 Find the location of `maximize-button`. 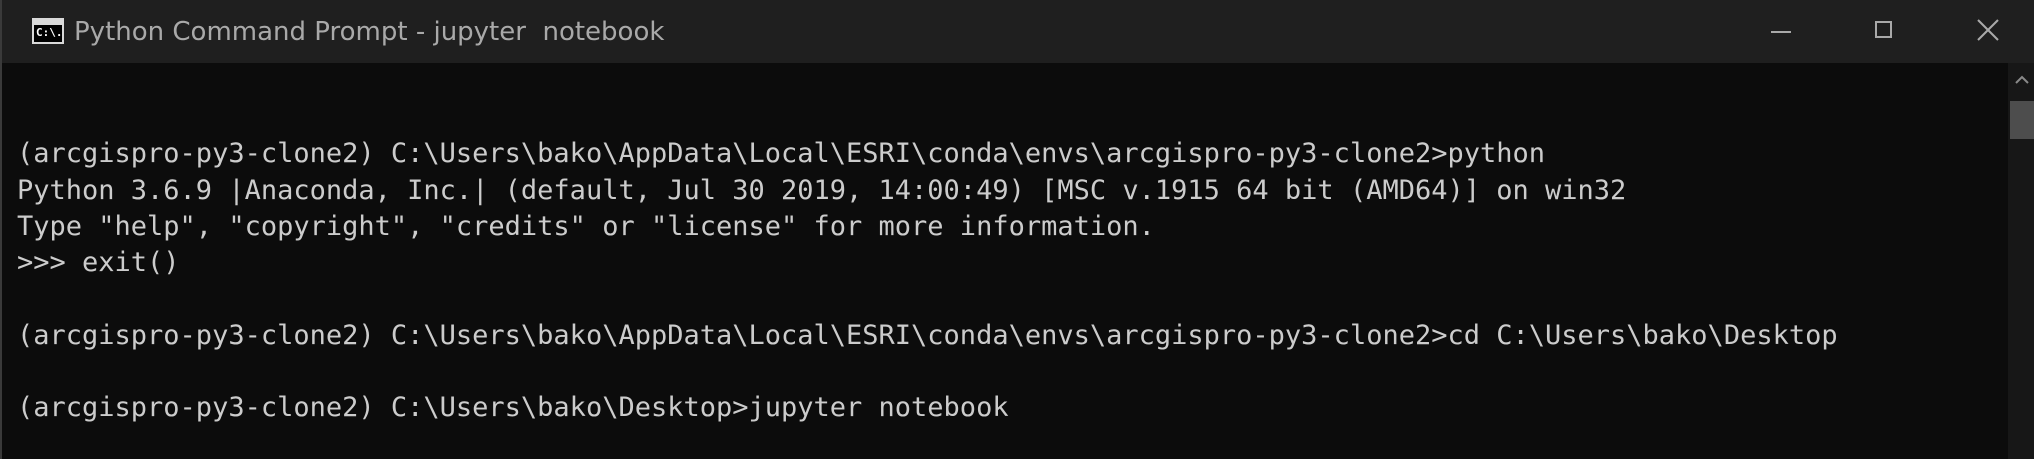

maximize-button is located at coordinates (1884, 31).